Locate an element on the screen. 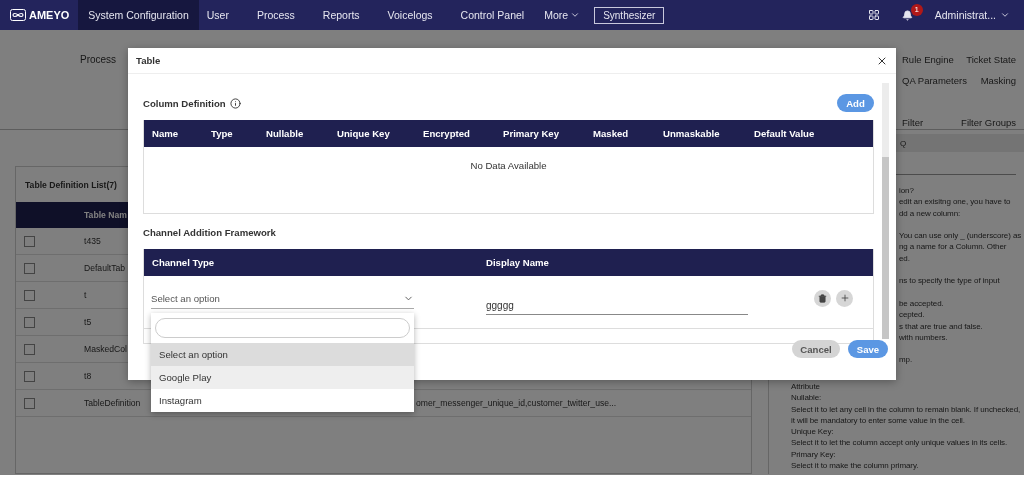 Image resolution: width=1024 pixels, height=502 pixels. nav-tab: Voicelogs is located at coordinates (410, 15).